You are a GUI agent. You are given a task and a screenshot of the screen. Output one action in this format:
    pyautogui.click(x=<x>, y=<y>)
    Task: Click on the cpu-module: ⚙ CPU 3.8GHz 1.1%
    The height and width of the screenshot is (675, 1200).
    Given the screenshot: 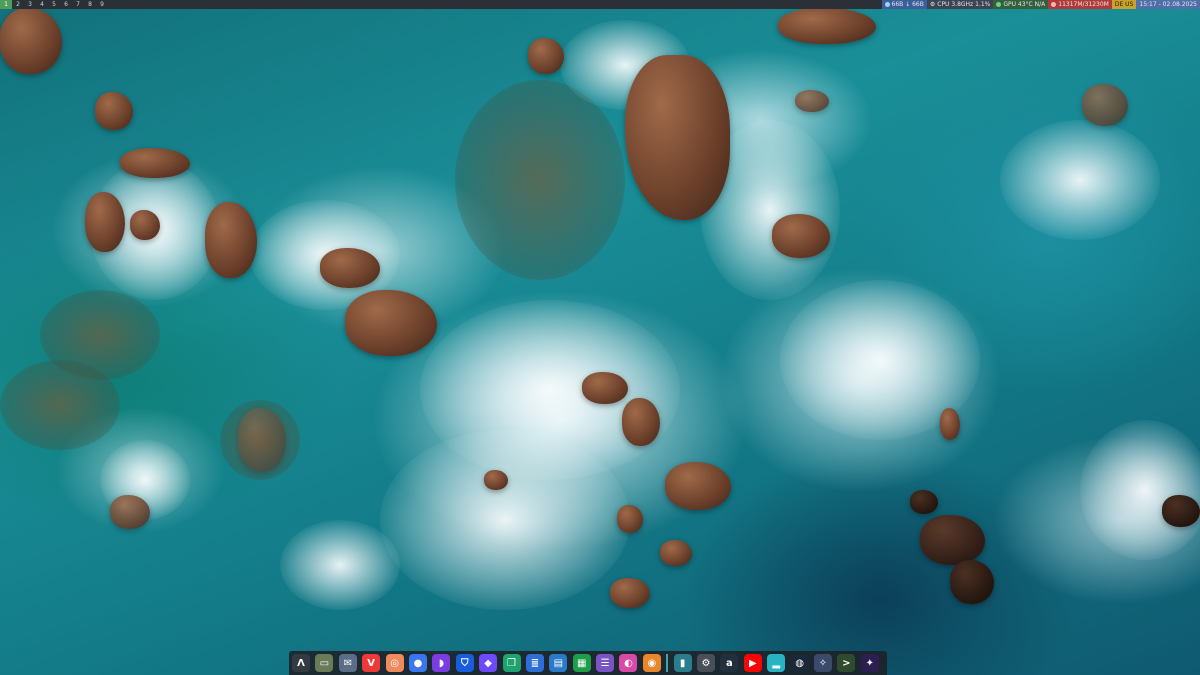 What is the action you would take?
    pyautogui.click(x=960, y=4)
    